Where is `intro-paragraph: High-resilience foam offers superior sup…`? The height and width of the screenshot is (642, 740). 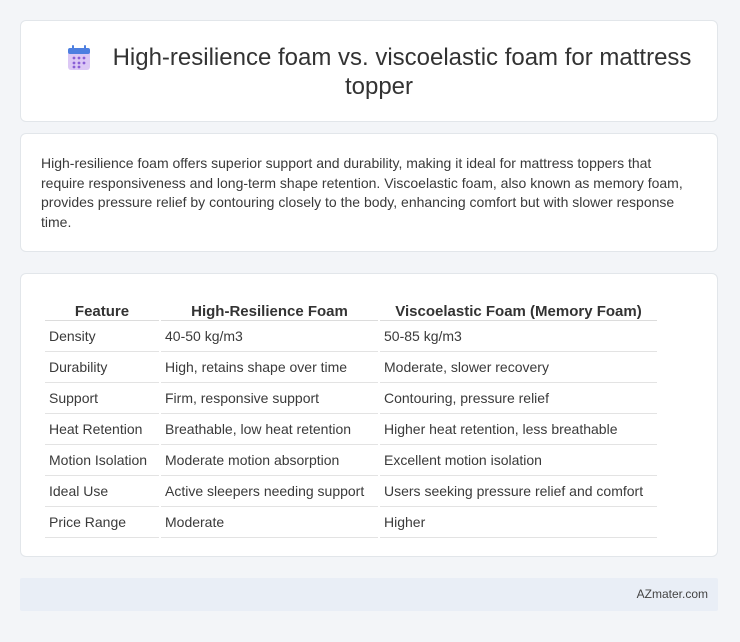 intro-paragraph: High-resilience foam offers superior sup… is located at coordinates (362, 192).